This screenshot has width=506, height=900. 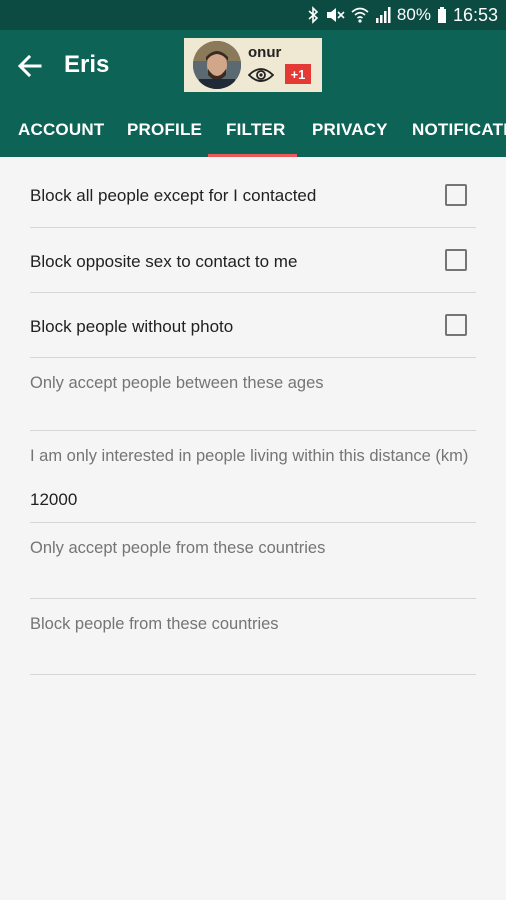 What do you see at coordinates (335, 15) in the screenshot?
I see `mute-icon` at bounding box center [335, 15].